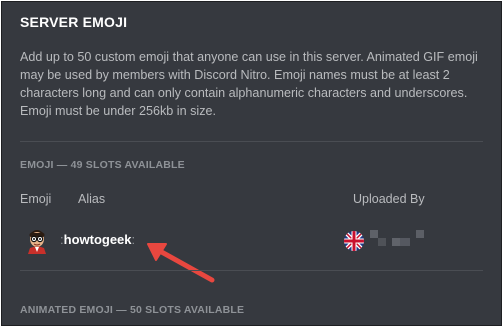  I want to click on column-header-emoji: Emoji, so click(36, 199).